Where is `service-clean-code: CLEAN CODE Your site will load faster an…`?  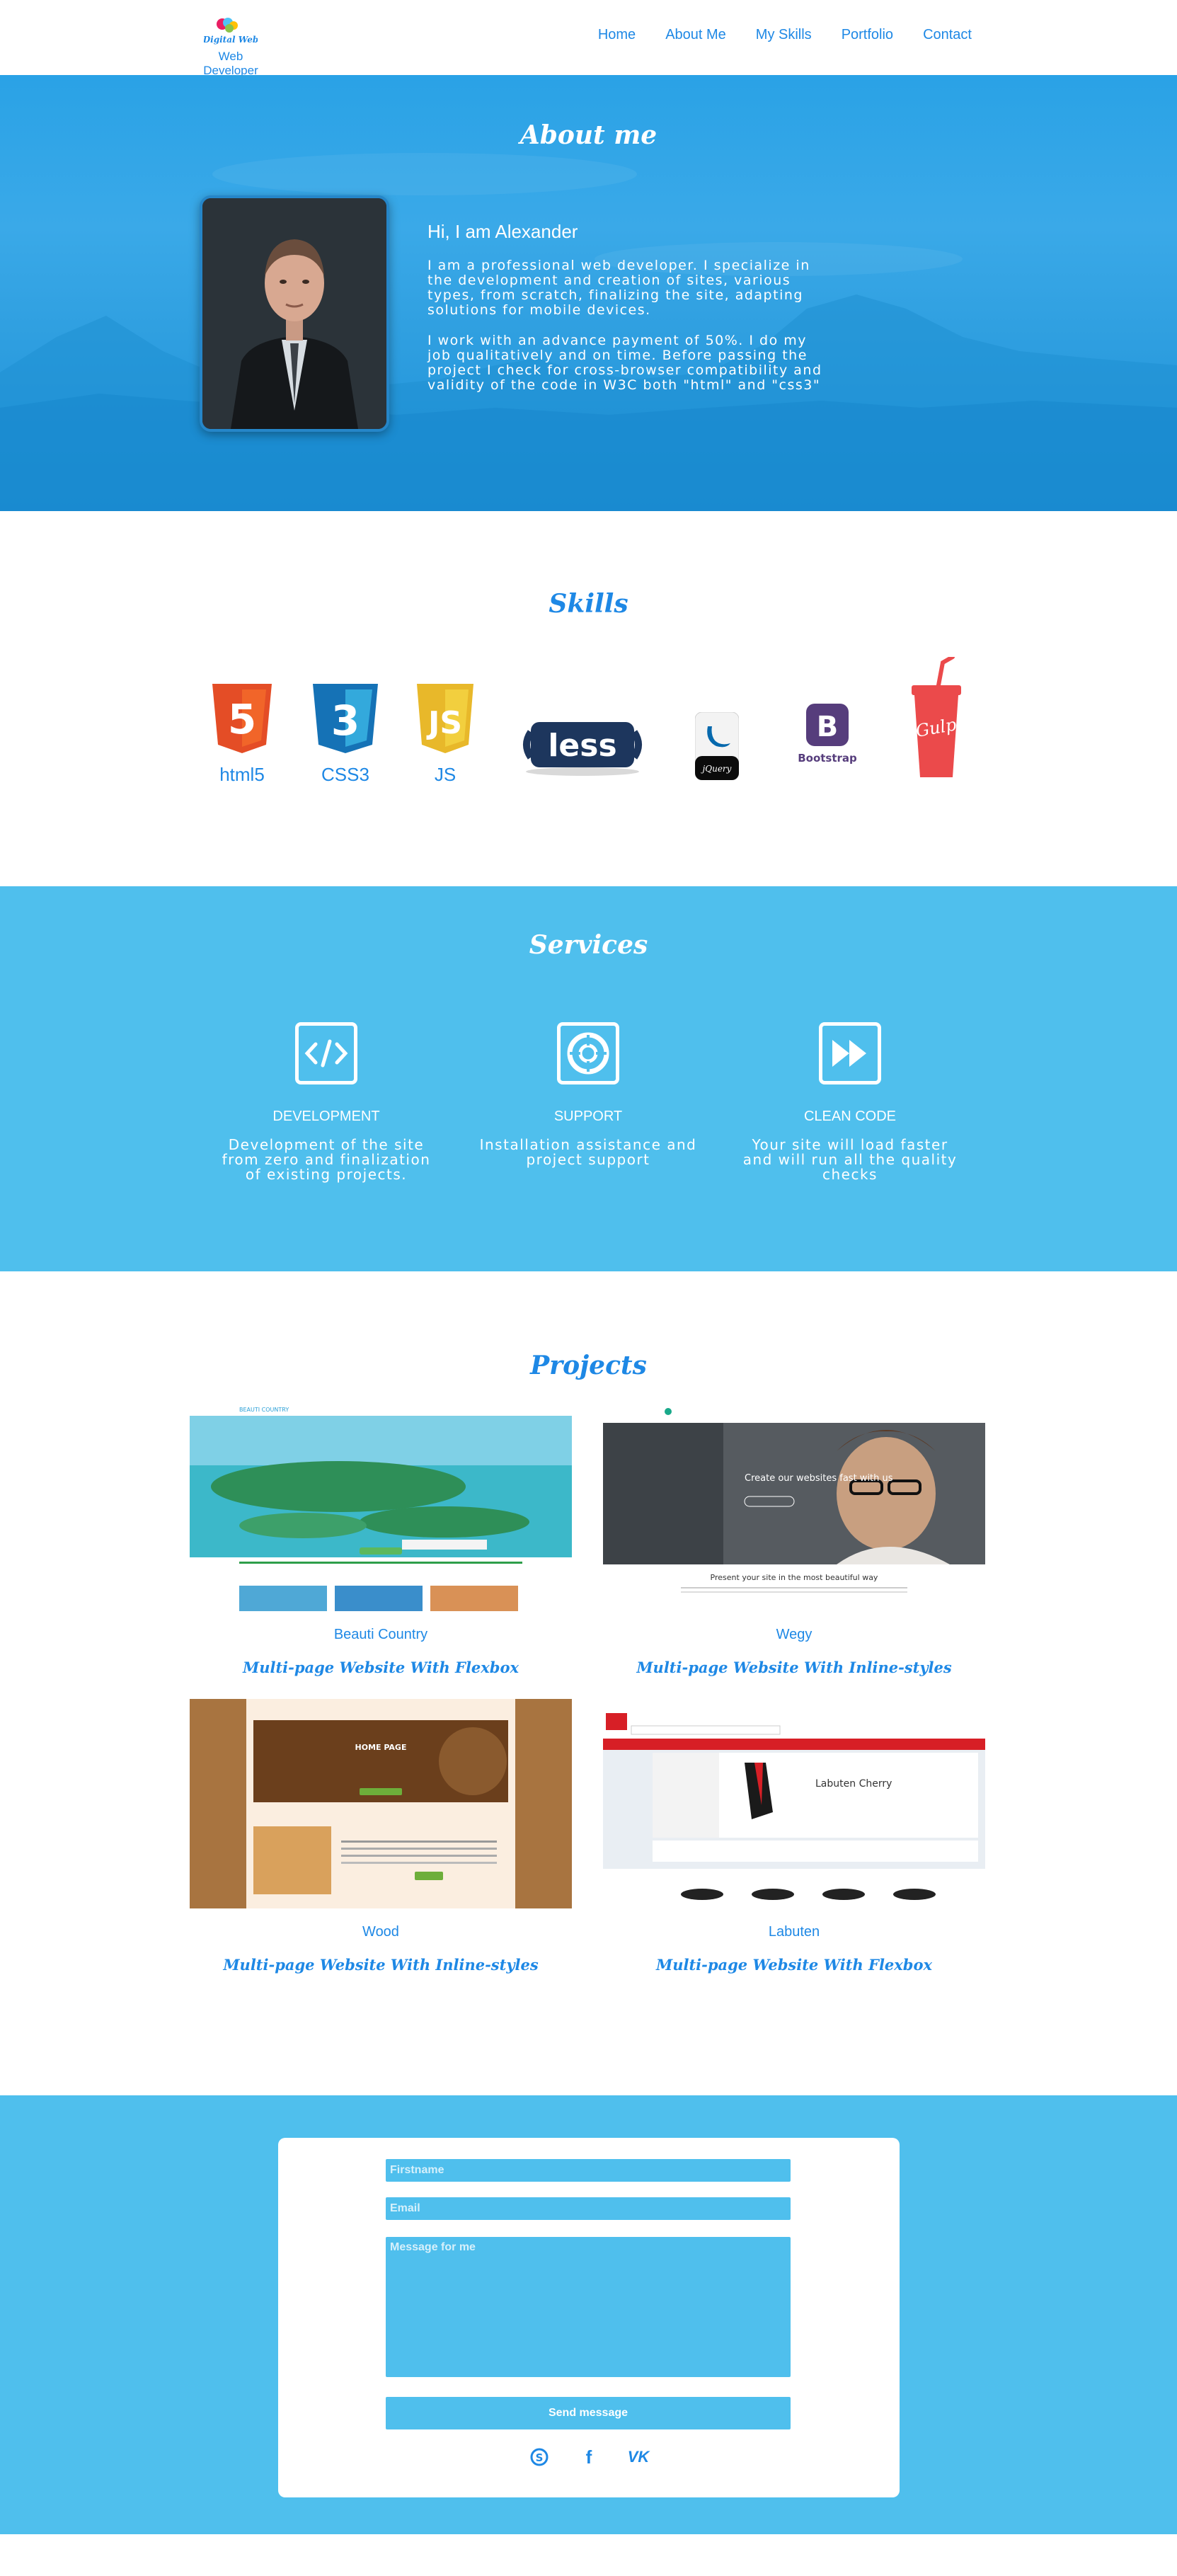
service-clean-code: CLEAN CODE Your site will load faster an… is located at coordinates (850, 1102).